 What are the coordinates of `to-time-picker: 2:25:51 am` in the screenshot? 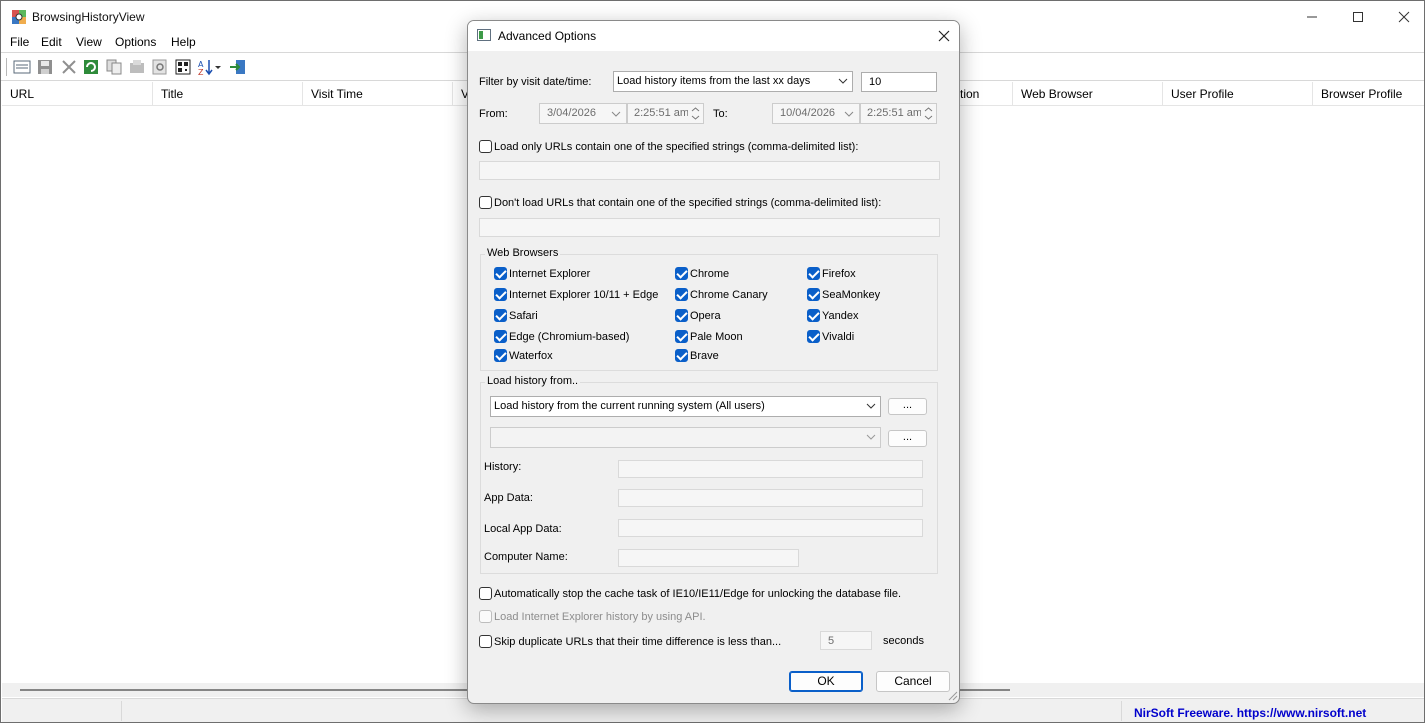 It's located at (898, 113).